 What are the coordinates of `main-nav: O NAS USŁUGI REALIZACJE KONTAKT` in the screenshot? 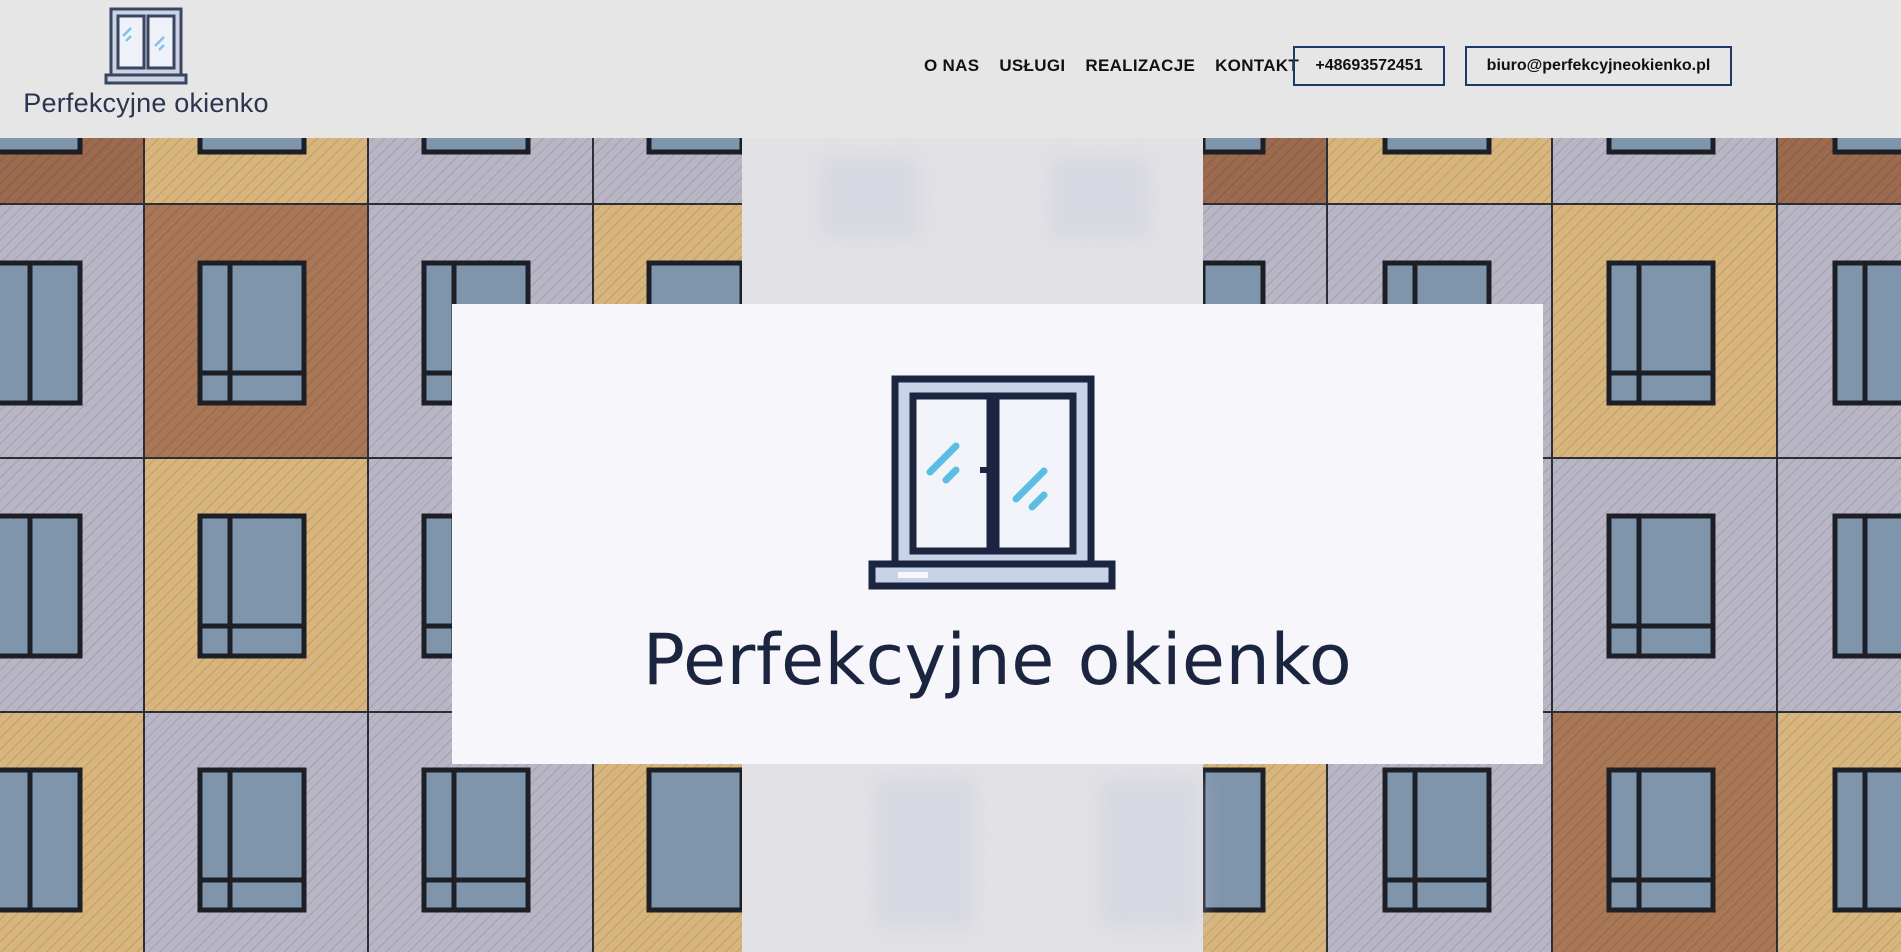 It's located at (1121, 66).